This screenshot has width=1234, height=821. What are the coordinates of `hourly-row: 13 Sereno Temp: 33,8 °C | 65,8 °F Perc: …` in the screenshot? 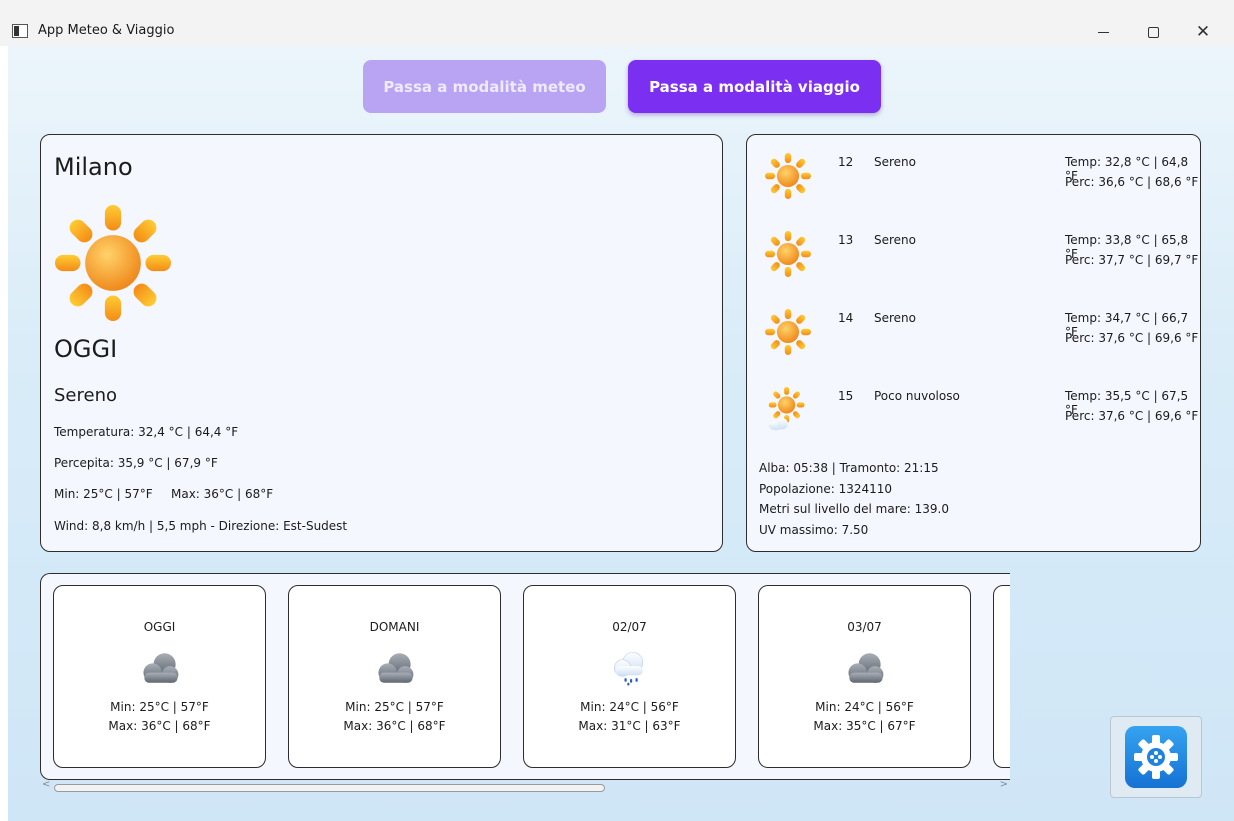 It's located at (974, 245).